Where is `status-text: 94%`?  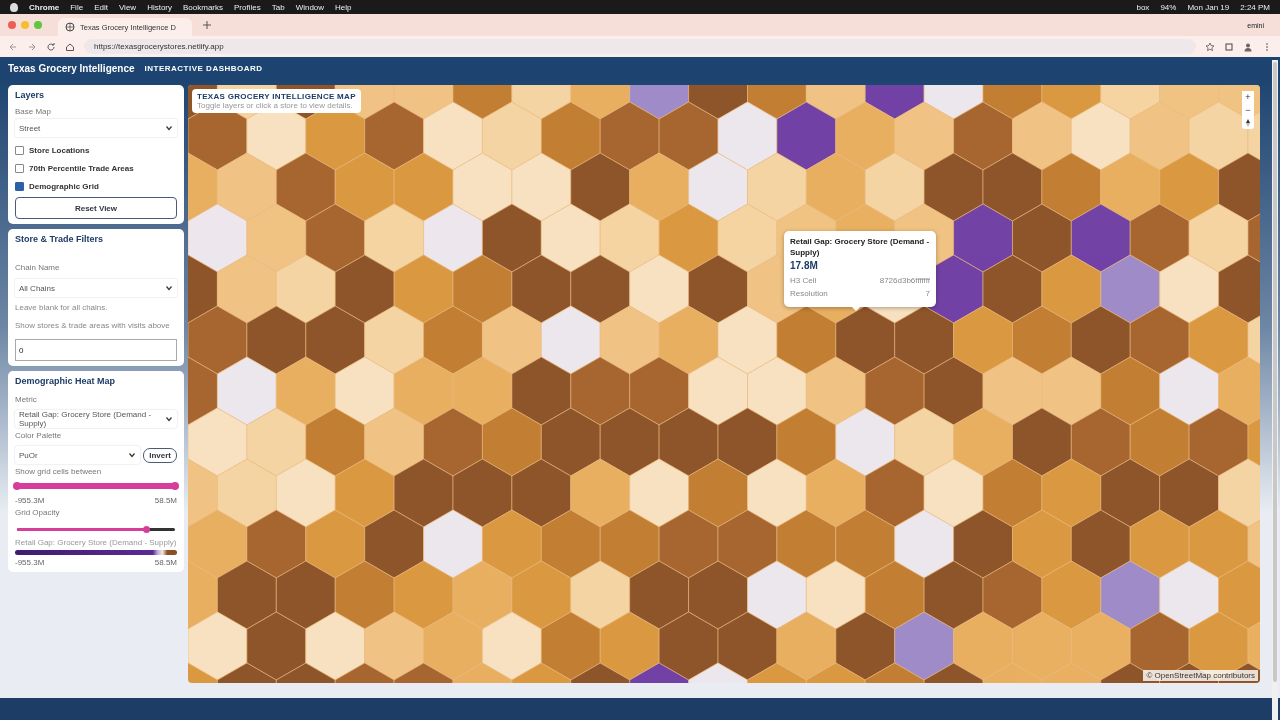
status-text: 94% is located at coordinates (1168, 7).